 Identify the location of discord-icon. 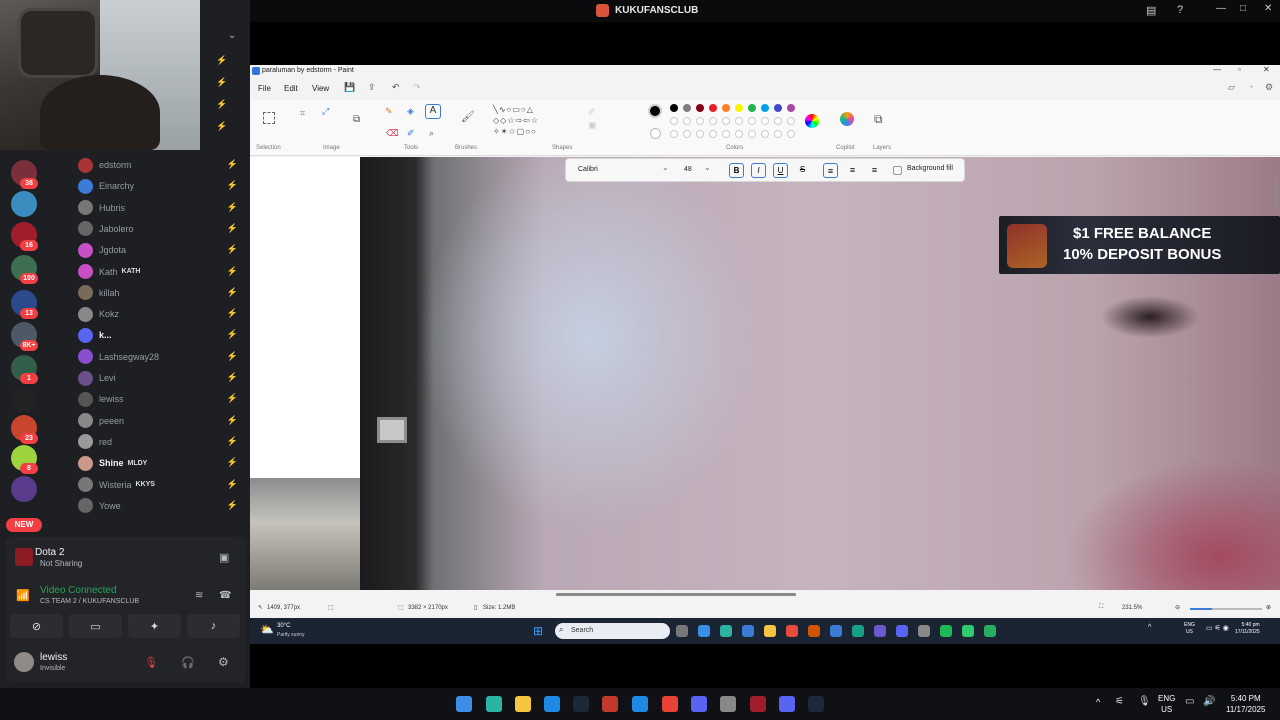
(787, 704).